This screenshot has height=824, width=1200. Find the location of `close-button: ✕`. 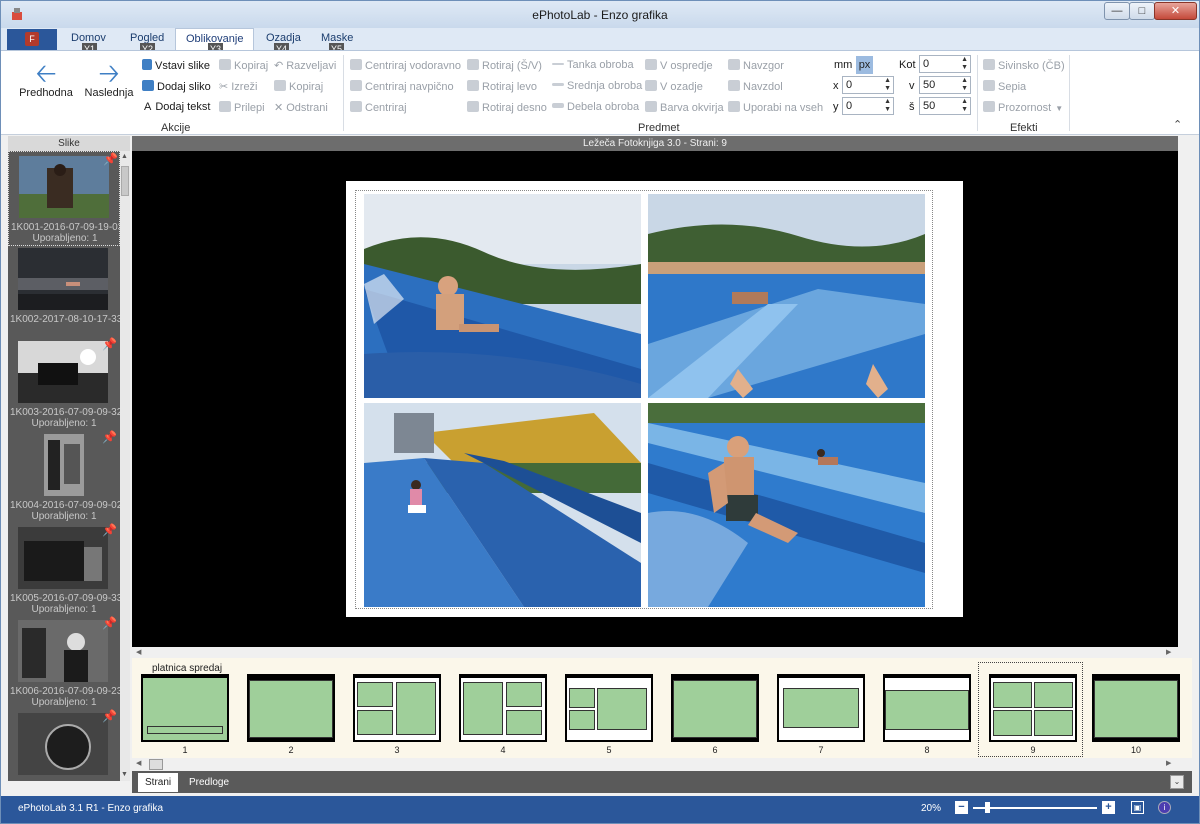

close-button: ✕ is located at coordinates (1175, 11).